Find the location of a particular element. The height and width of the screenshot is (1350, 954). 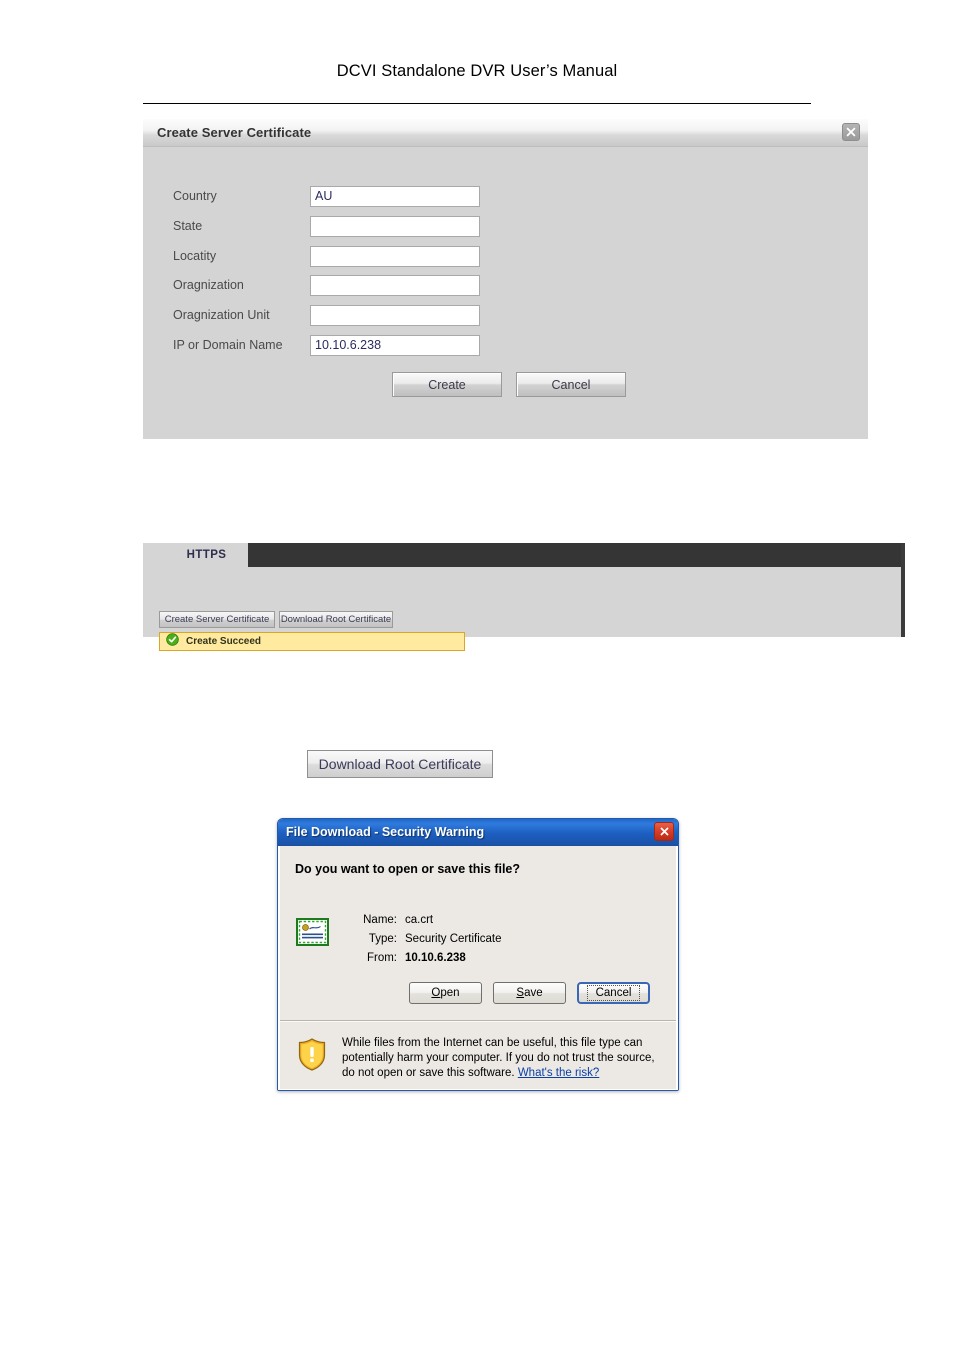

save-button: Save is located at coordinates (529, 993).